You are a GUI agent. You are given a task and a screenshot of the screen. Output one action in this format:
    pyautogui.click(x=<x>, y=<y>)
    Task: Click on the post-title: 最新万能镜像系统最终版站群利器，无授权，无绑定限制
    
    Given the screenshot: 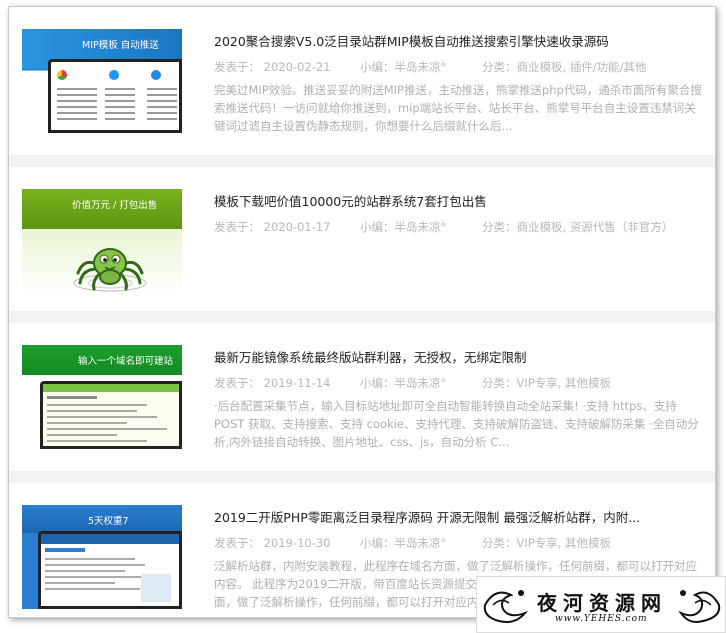 What is the action you would take?
    pyautogui.click(x=461, y=356)
    